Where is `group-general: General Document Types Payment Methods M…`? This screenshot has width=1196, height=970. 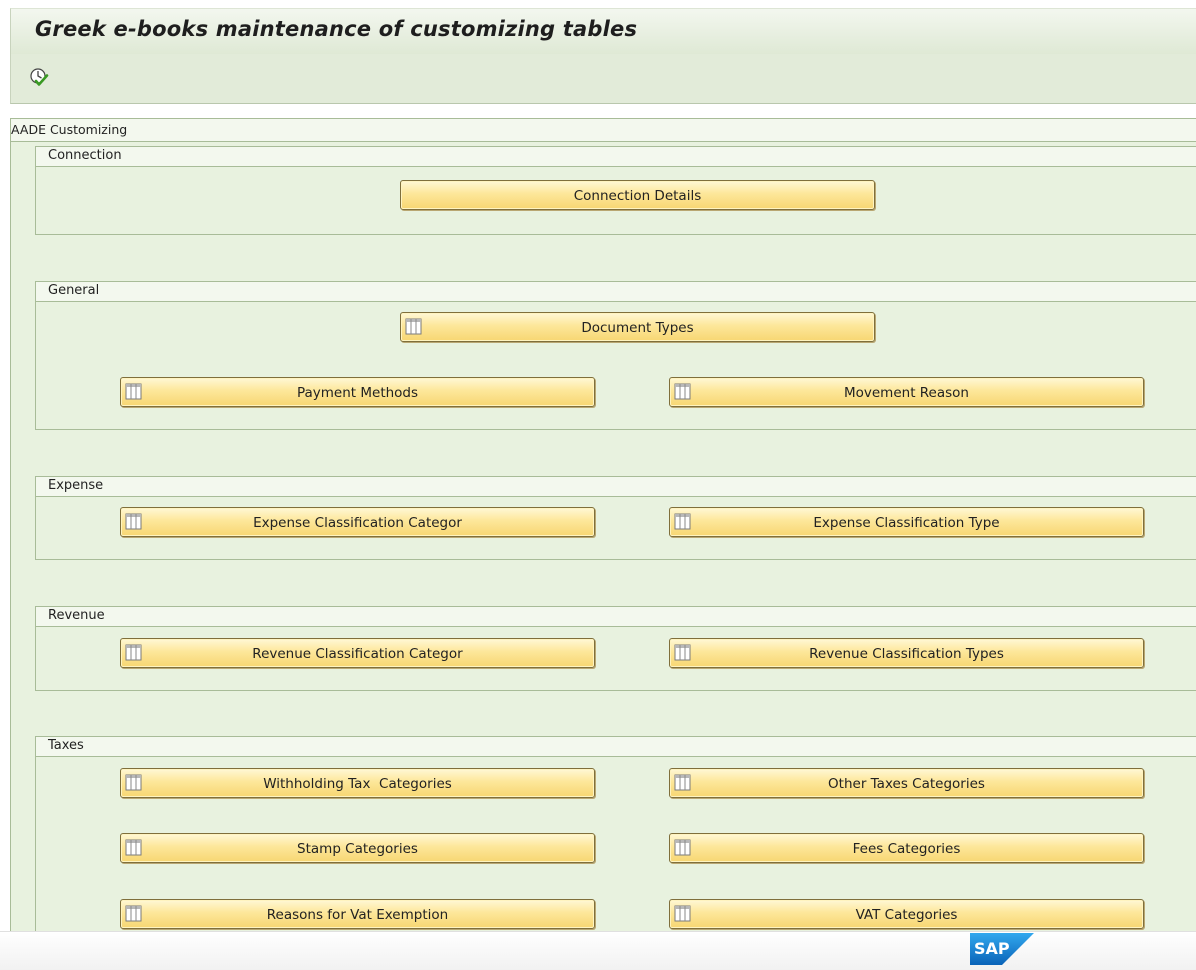
group-general: General Document Types Payment Methods M… is located at coordinates (615, 355).